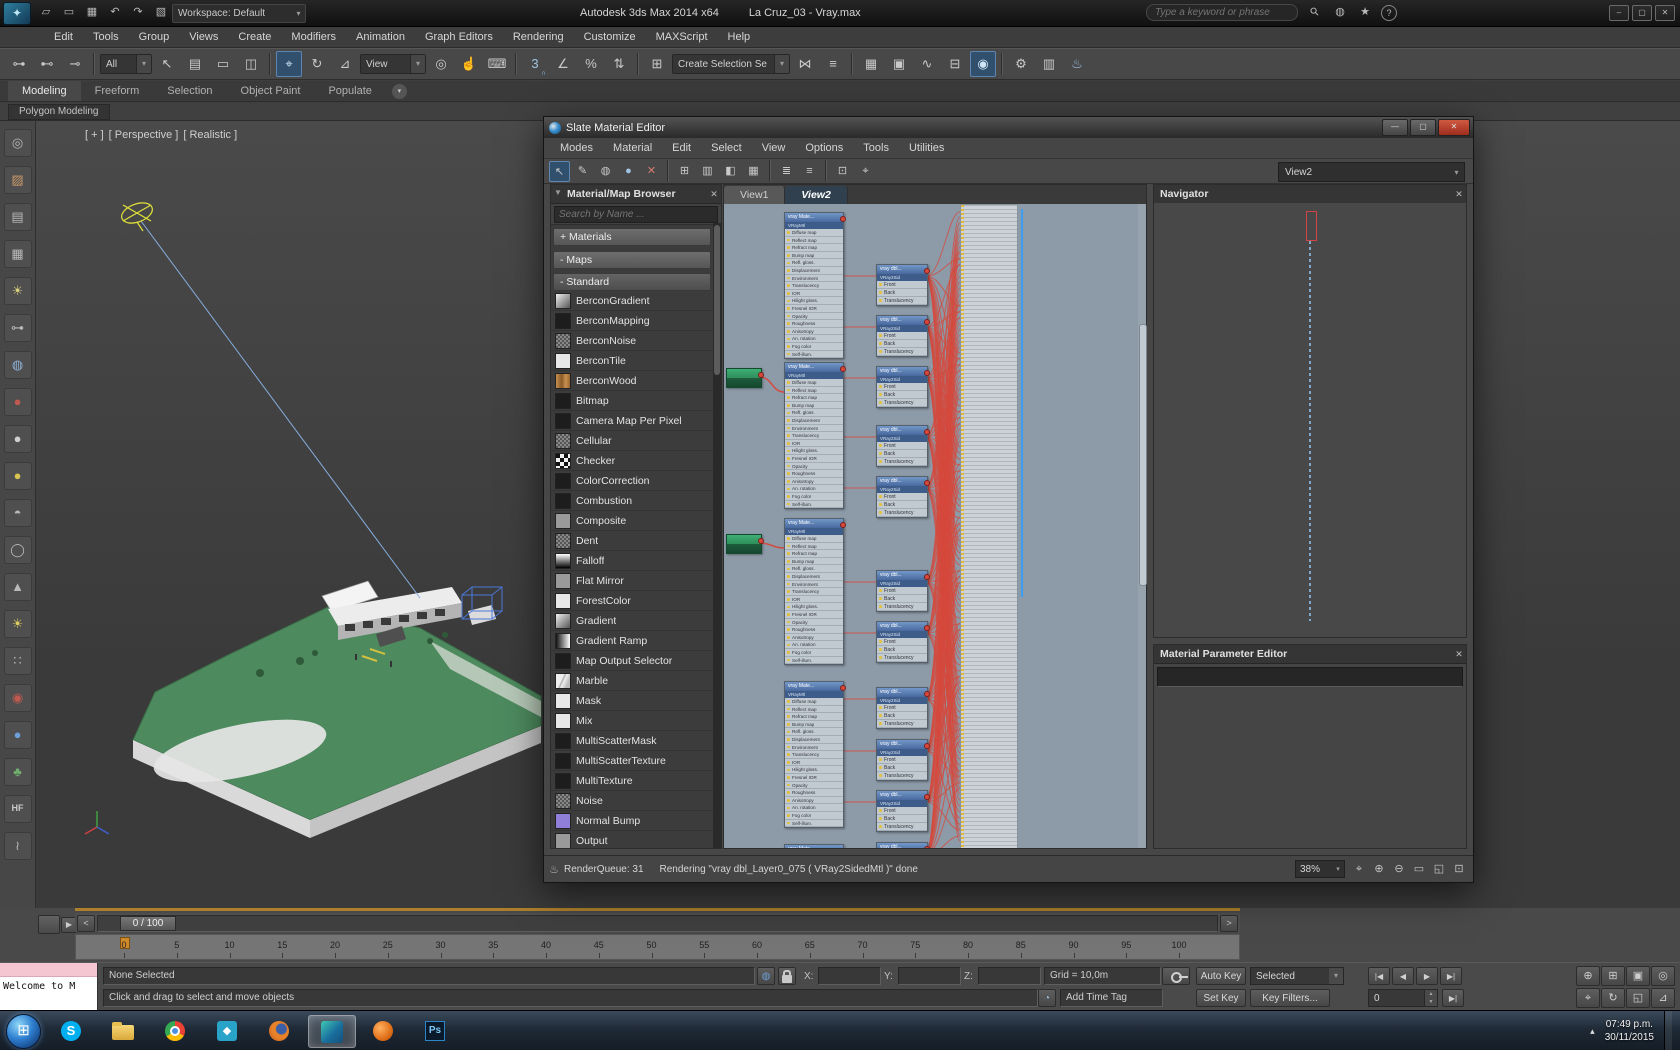 Image resolution: width=1680 pixels, height=1050 pixels. I want to click on node-slot: Displacement, so click(814, 421).